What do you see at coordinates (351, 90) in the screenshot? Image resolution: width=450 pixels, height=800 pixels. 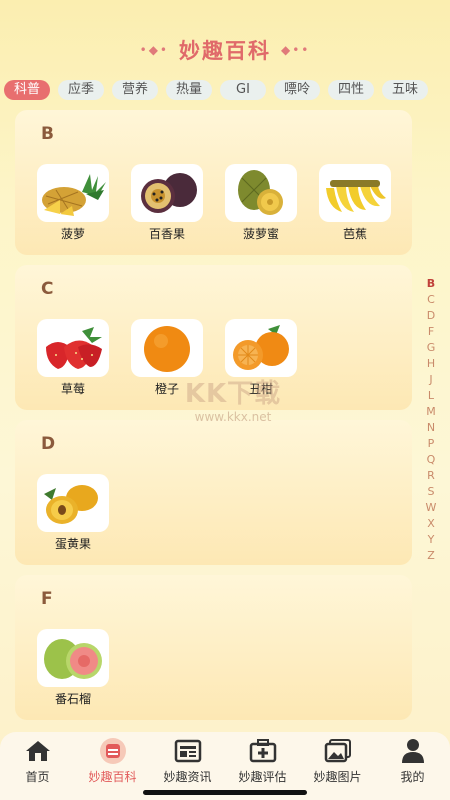 I see `tab-four-natures: 四性` at bounding box center [351, 90].